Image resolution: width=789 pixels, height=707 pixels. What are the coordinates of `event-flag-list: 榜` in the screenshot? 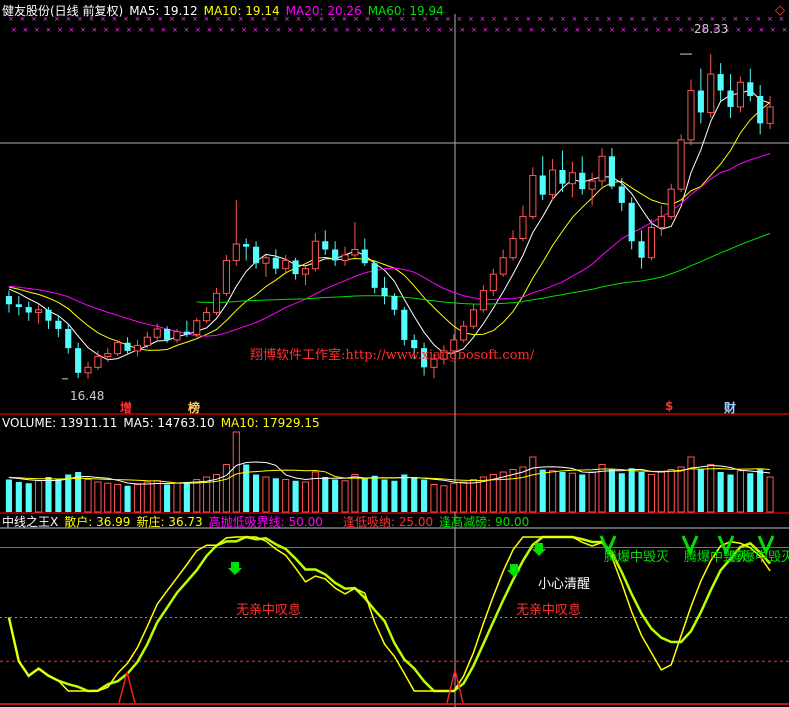 It's located at (194, 407).